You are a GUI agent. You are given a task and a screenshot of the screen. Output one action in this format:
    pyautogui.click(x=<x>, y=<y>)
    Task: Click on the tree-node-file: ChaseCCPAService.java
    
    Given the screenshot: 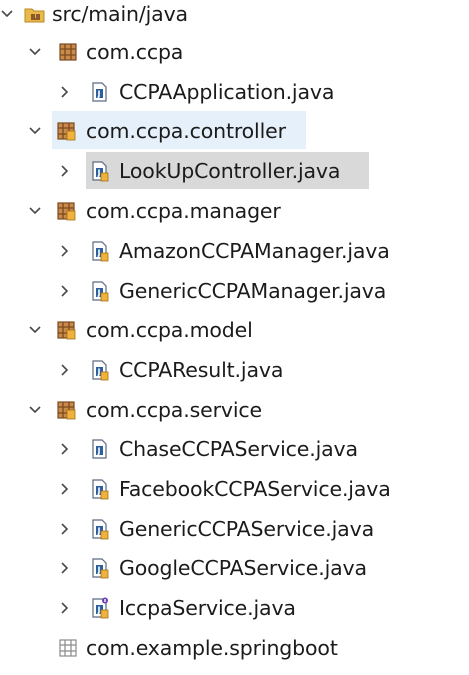 What is the action you would take?
    pyautogui.click(x=234, y=449)
    